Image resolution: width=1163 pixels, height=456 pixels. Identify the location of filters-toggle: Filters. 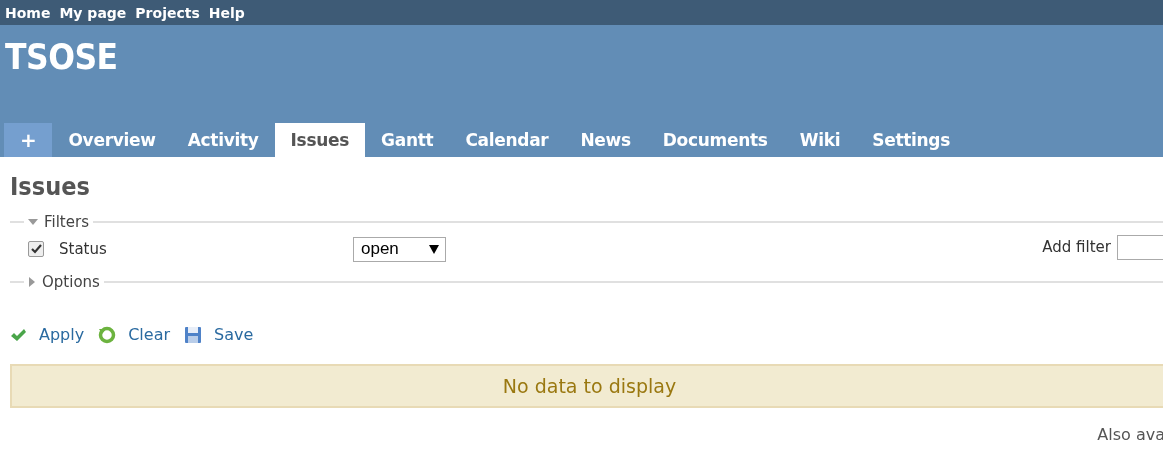
(58, 222).